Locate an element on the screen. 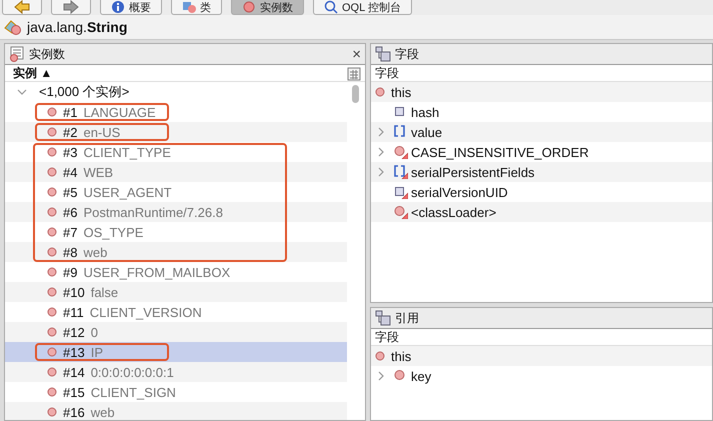 This screenshot has height=421, width=713. instance-row: #14 0:0:0:0:0:0:0:1 is located at coordinates (176, 372).